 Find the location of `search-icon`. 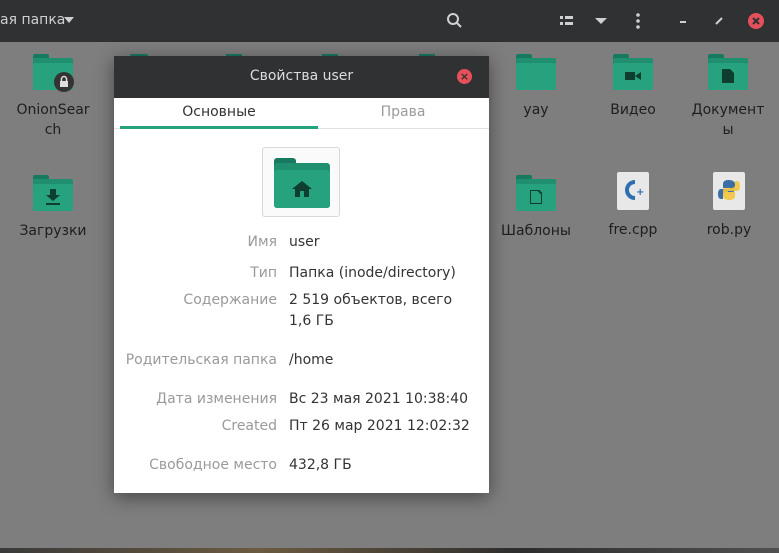

search-icon is located at coordinates (455, 21).